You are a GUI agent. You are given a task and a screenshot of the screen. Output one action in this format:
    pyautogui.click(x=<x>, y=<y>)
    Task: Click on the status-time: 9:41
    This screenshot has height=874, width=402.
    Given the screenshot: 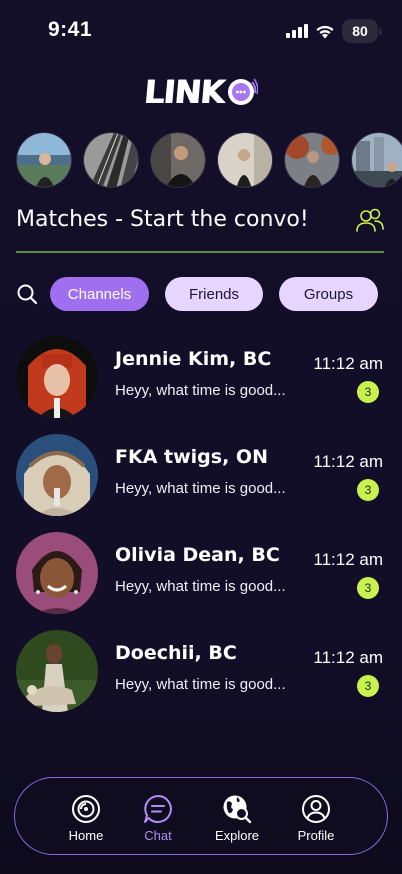 What is the action you would take?
    pyautogui.click(x=70, y=29)
    